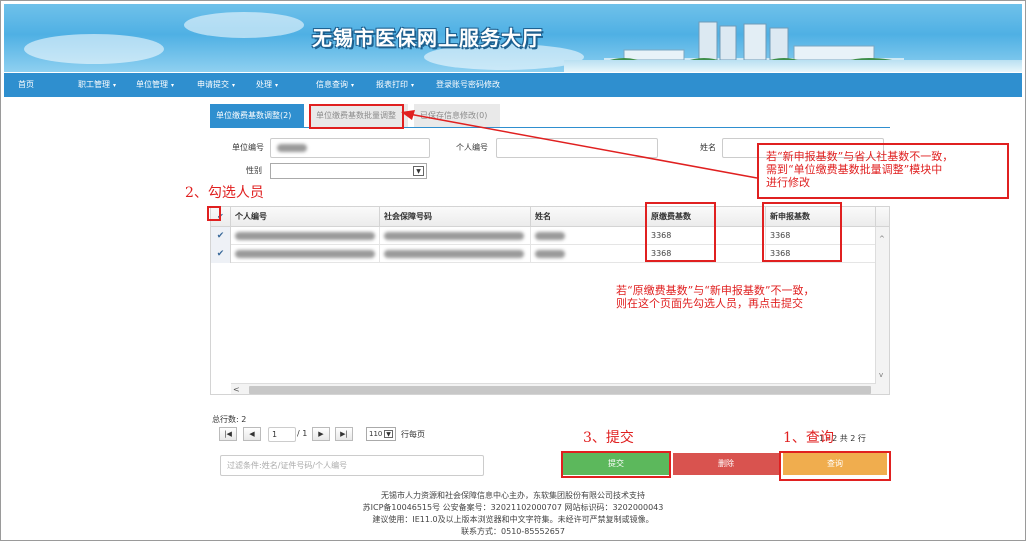 The height and width of the screenshot is (541, 1026). What do you see at coordinates (709, 303) in the screenshot?
I see `note-line: 则在这个页面先勾选人员，再点击提交` at bounding box center [709, 303].